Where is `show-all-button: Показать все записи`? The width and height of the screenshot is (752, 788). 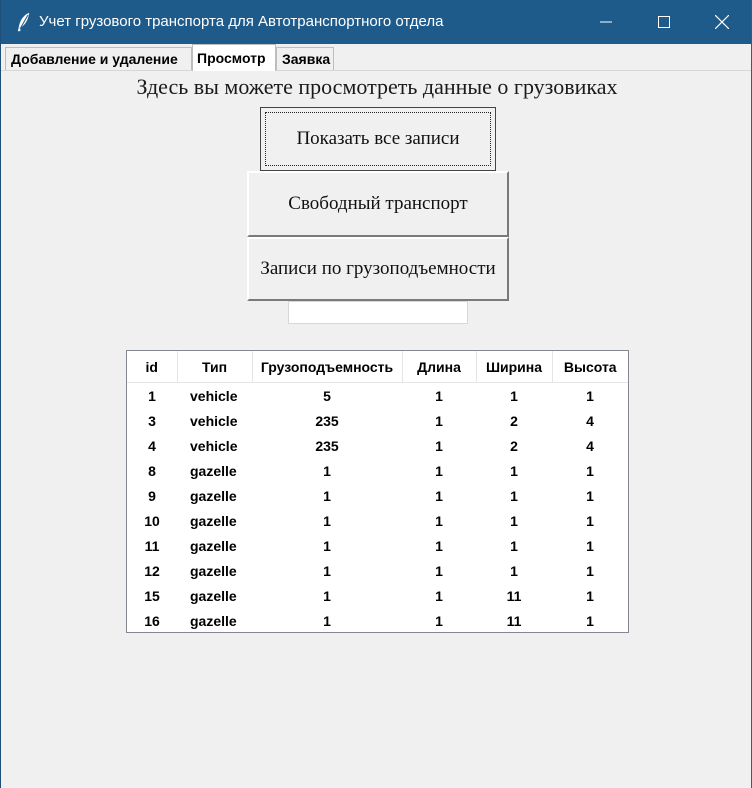
show-all-button: Показать все записи is located at coordinates (378, 139).